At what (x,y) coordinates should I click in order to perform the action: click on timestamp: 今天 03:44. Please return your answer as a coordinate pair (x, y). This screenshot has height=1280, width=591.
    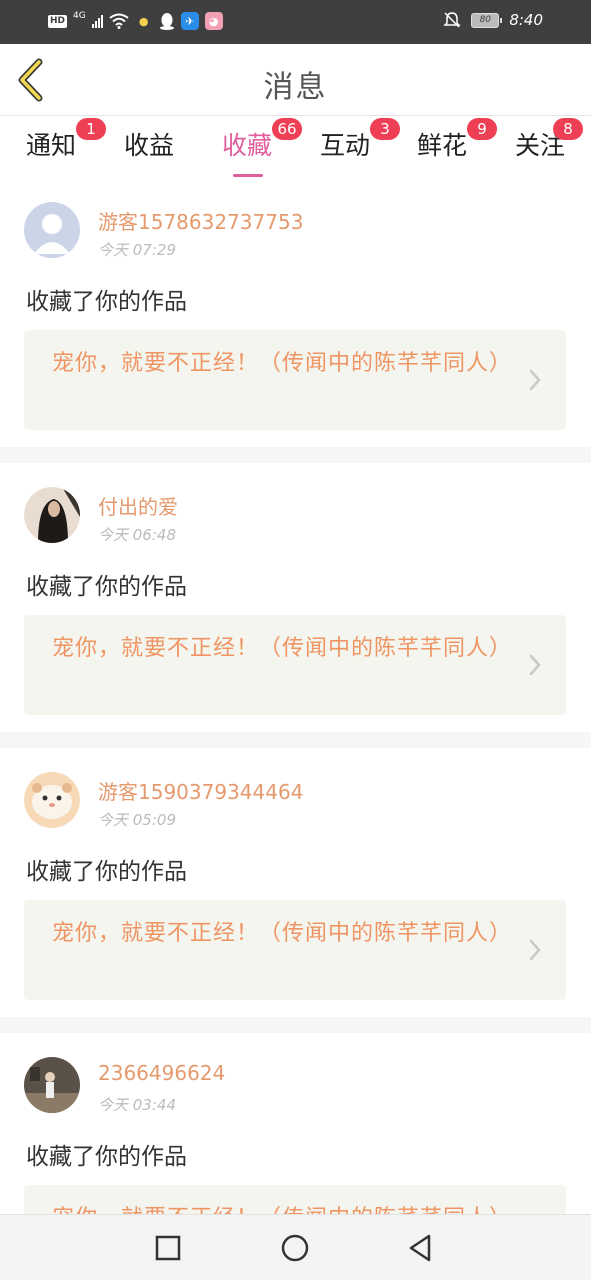
    Looking at the image, I should click on (137, 1105).